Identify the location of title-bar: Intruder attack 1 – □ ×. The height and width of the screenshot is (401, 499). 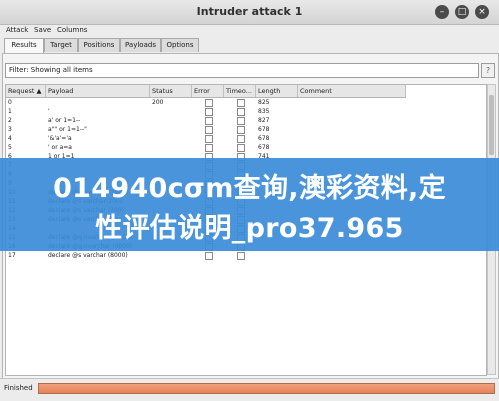
(249, 12).